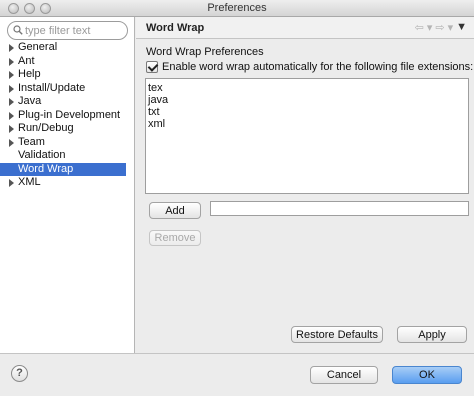 The image size is (474, 396). I want to click on section-label: Word Wrap Preferences, so click(205, 52).